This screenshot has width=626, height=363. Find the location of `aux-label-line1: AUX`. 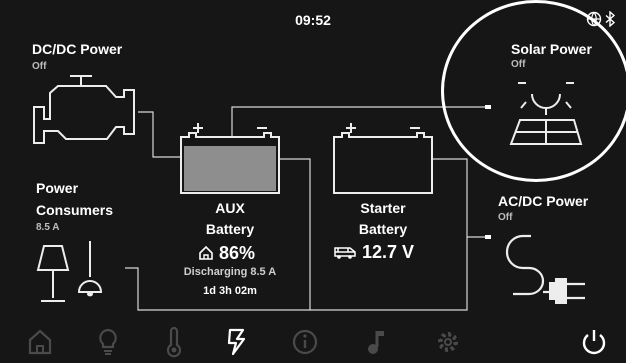

aux-label-line1: AUX is located at coordinates (230, 208).